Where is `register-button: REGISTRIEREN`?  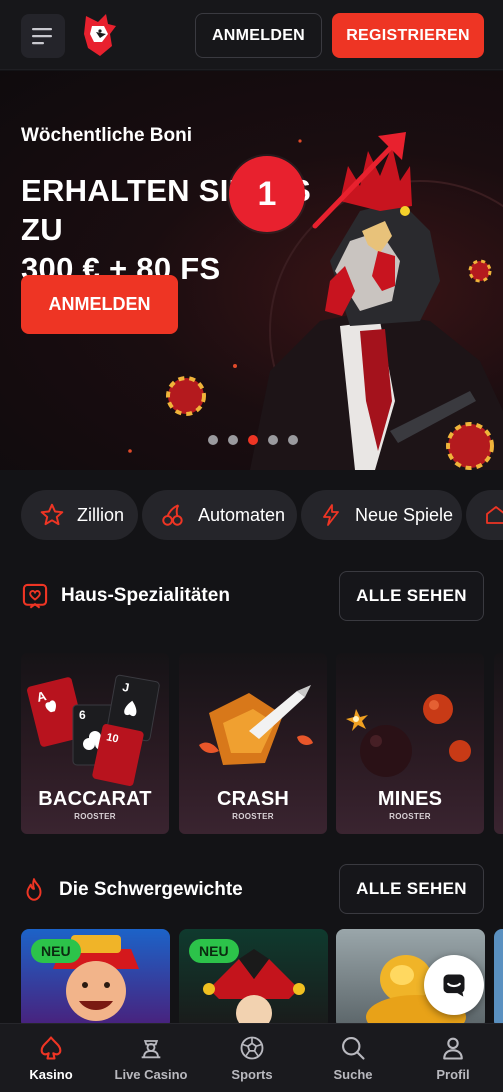
register-button: REGISTRIEREN is located at coordinates (408, 35).